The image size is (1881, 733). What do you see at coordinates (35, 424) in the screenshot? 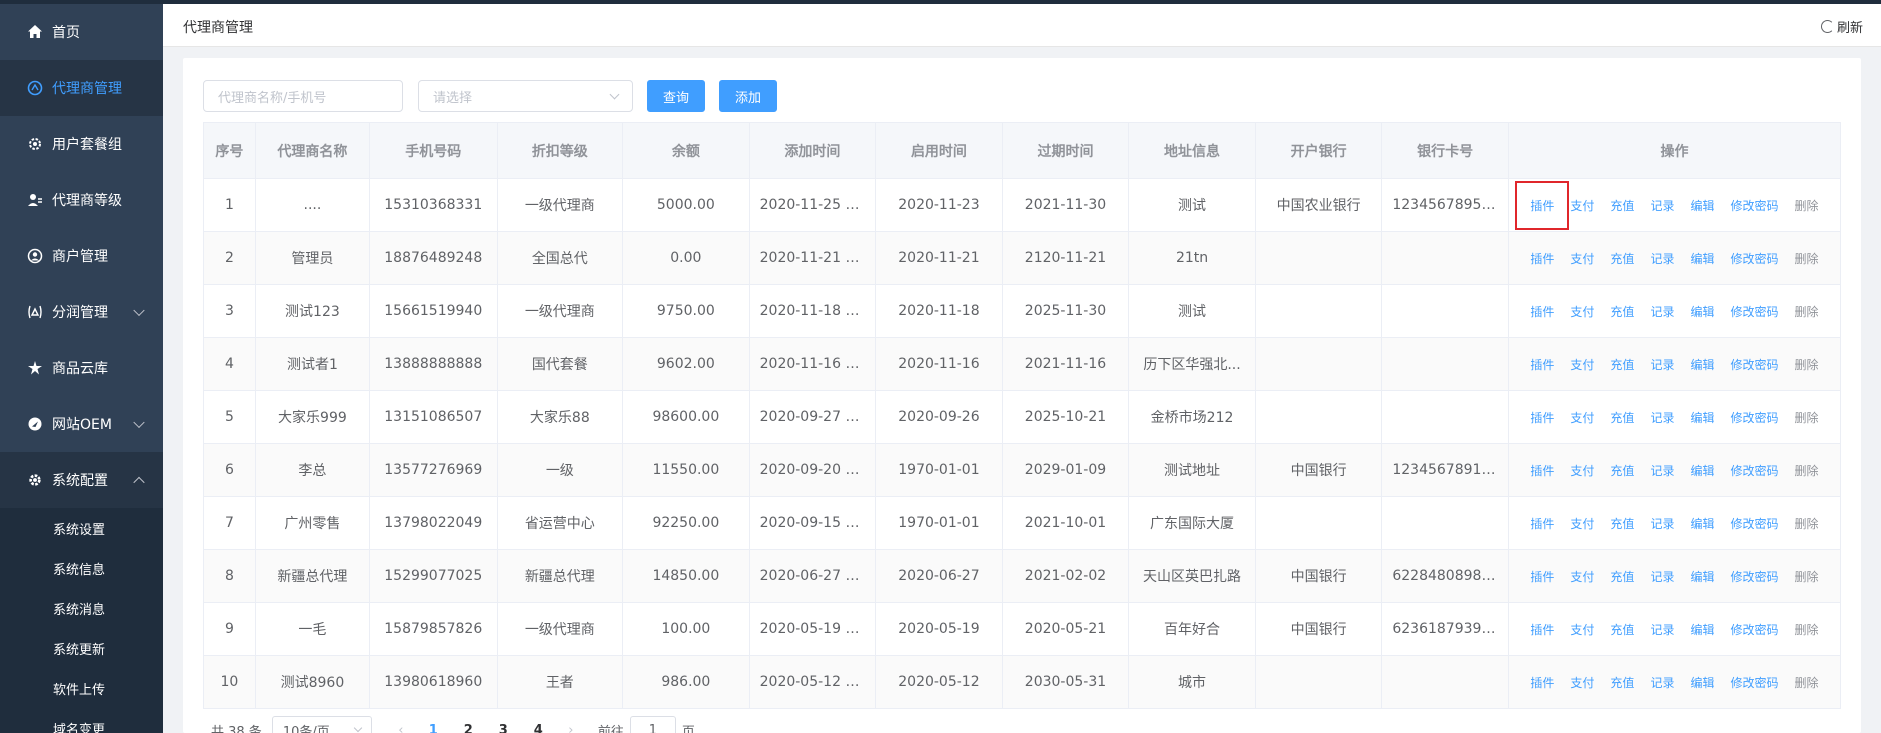
I see `oem-icon` at bounding box center [35, 424].